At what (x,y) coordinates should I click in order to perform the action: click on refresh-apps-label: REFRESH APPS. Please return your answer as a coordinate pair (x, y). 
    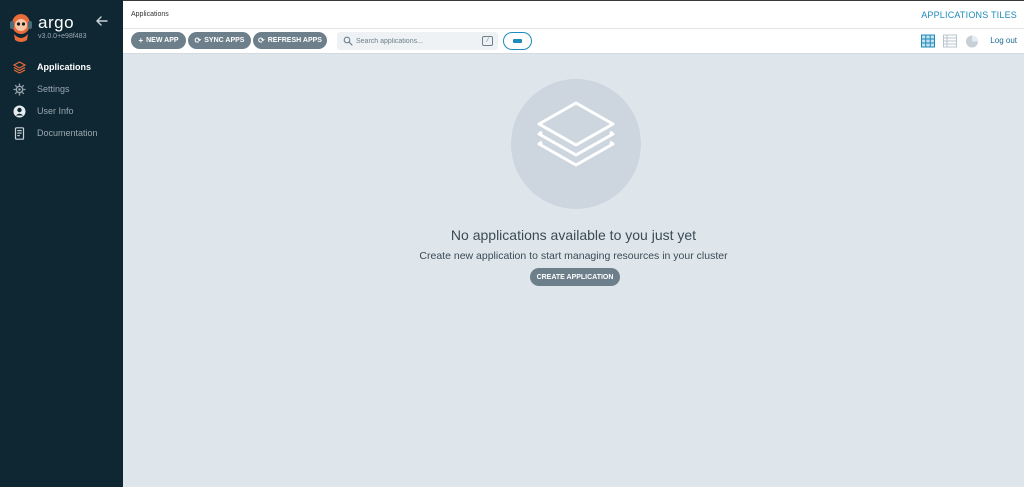
    Looking at the image, I should click on (294, 40).